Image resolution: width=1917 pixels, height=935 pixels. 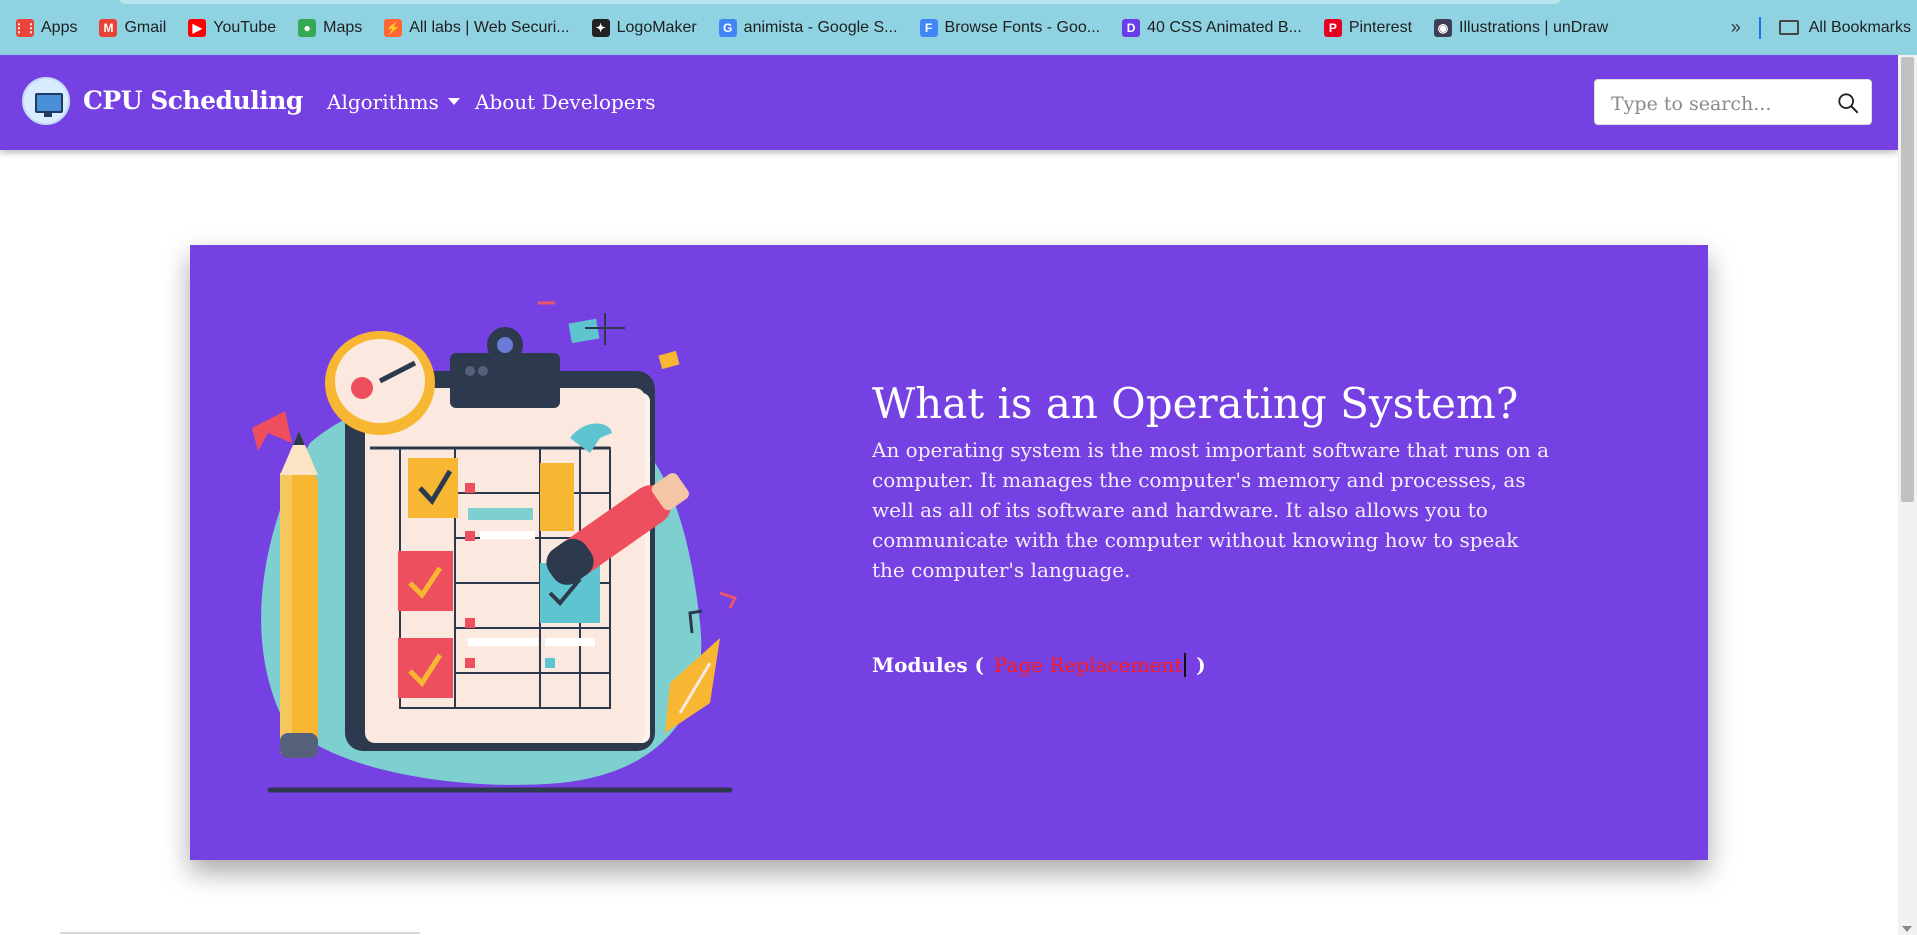 I want to click on bookmark-item: ✦ LogoMaker, so click(x=644, y=27).